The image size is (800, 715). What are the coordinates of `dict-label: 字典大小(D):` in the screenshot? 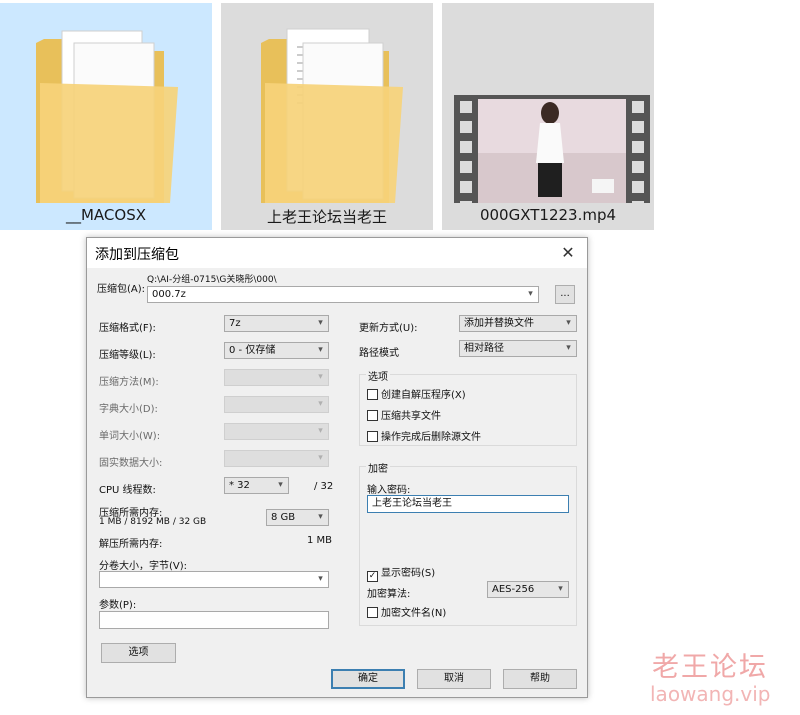 It's located at (128, 409).